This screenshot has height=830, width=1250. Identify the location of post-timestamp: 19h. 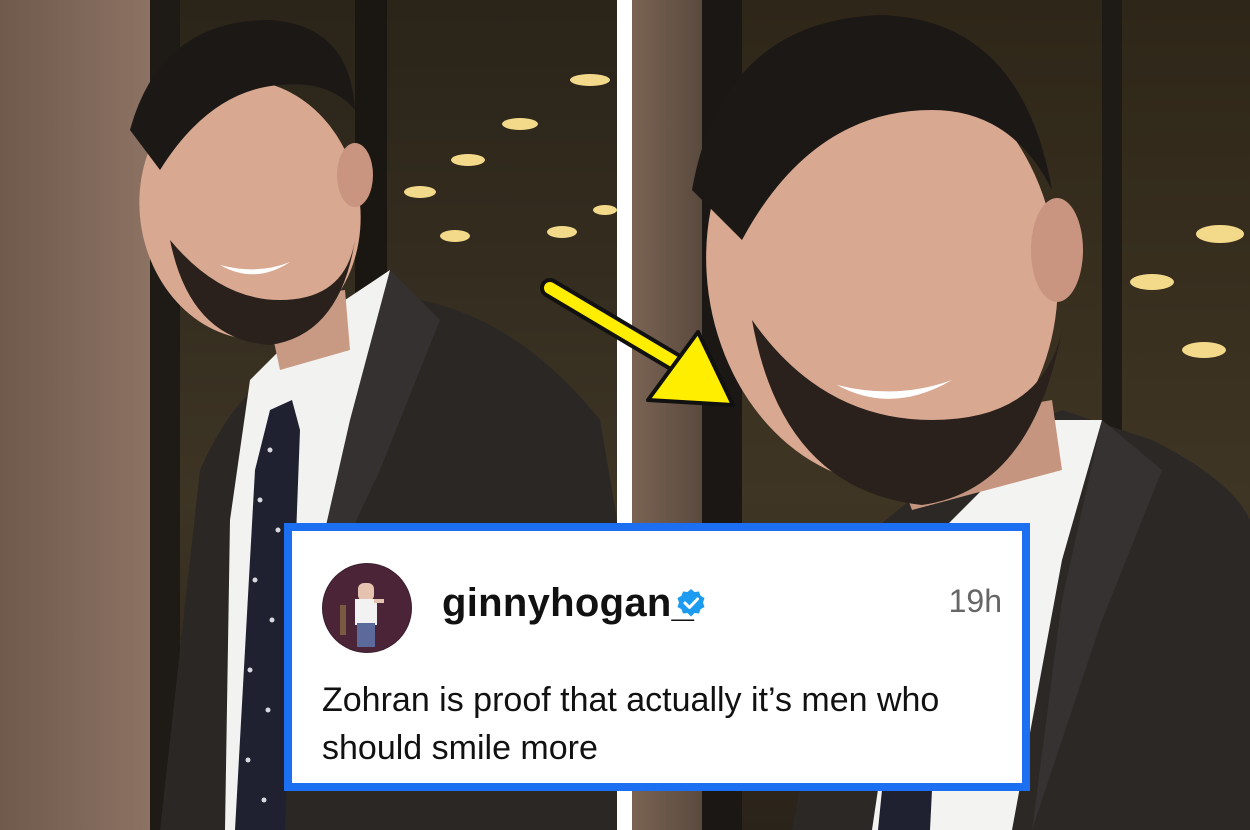
(975, 601).